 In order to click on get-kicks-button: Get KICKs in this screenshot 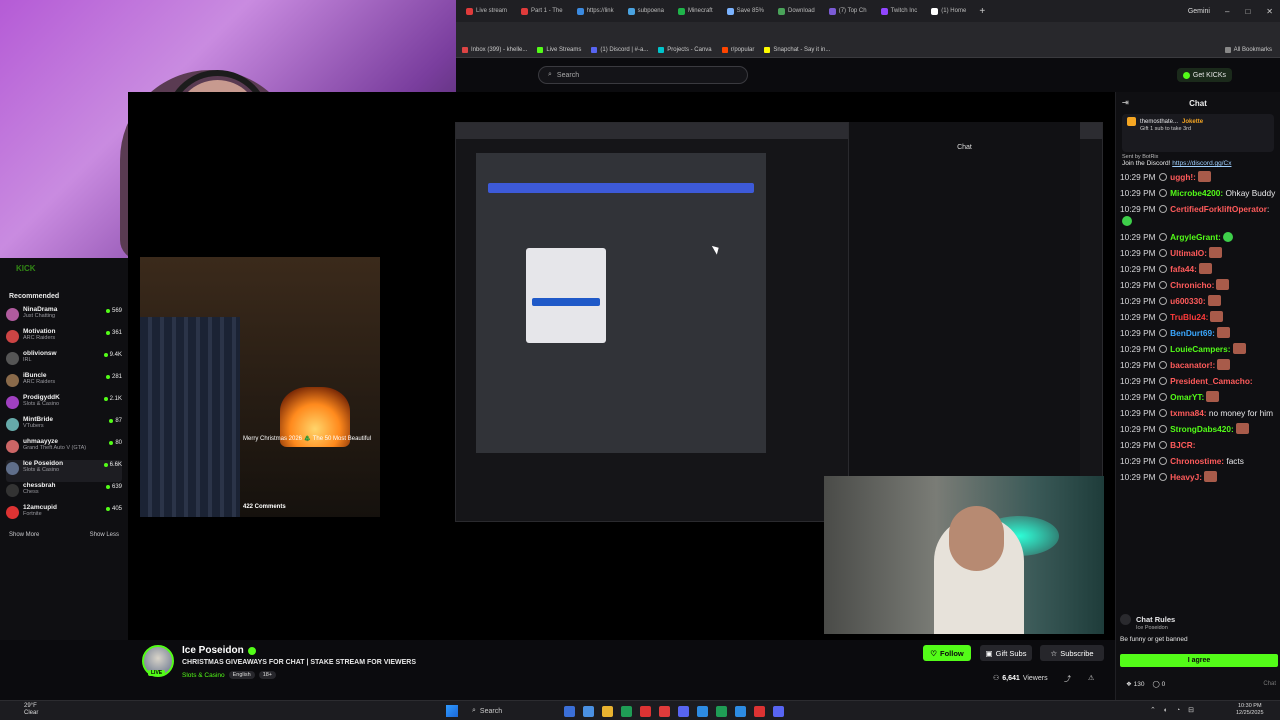, I will do `click(1204, 75)`.